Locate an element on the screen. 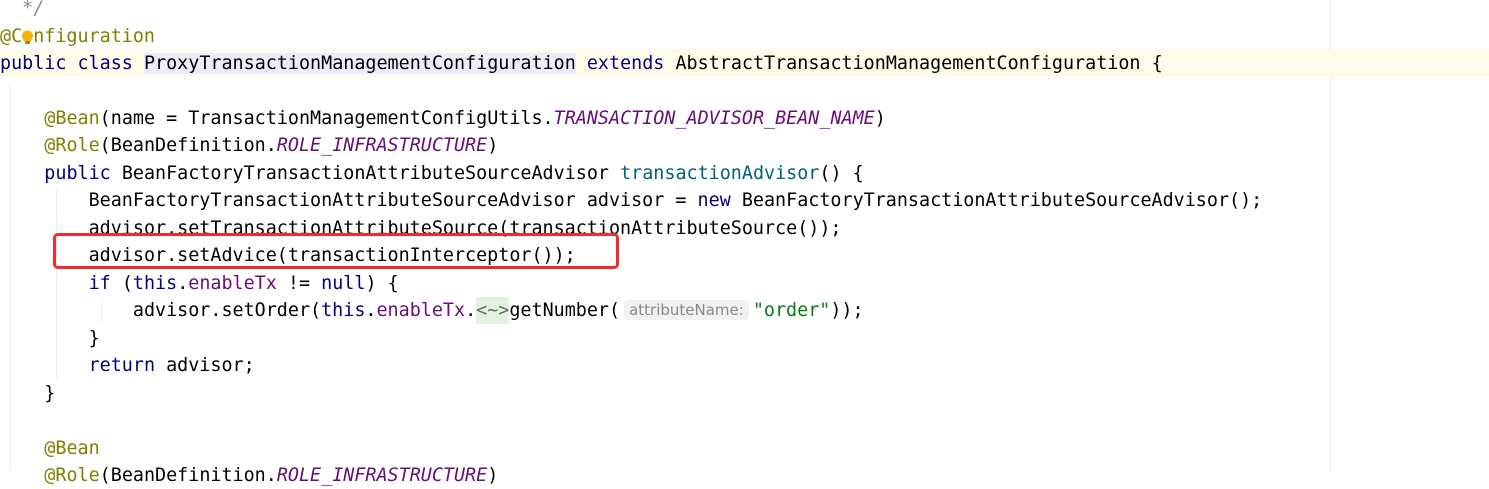  keyword: new is located at coordinates (714, 200).